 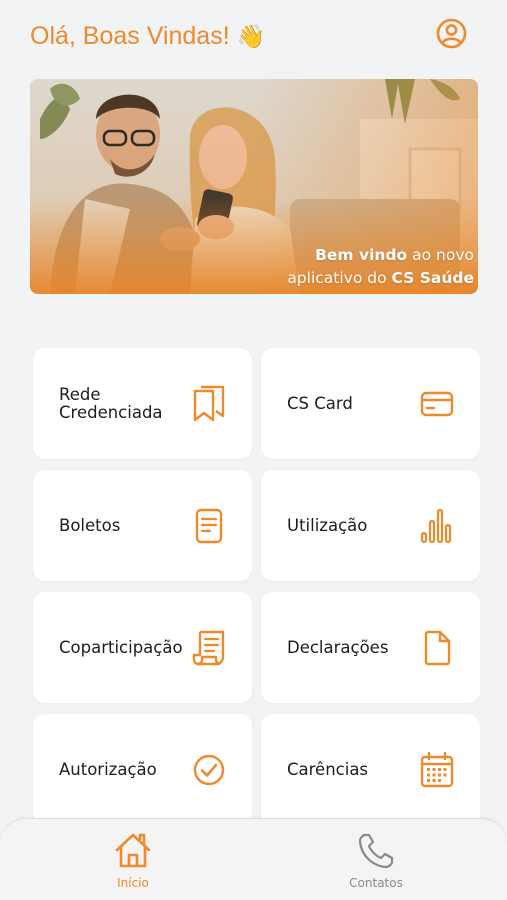 I want to click on greeting-text: Olá, Boas Vindas!, so click(x=130, y=36).